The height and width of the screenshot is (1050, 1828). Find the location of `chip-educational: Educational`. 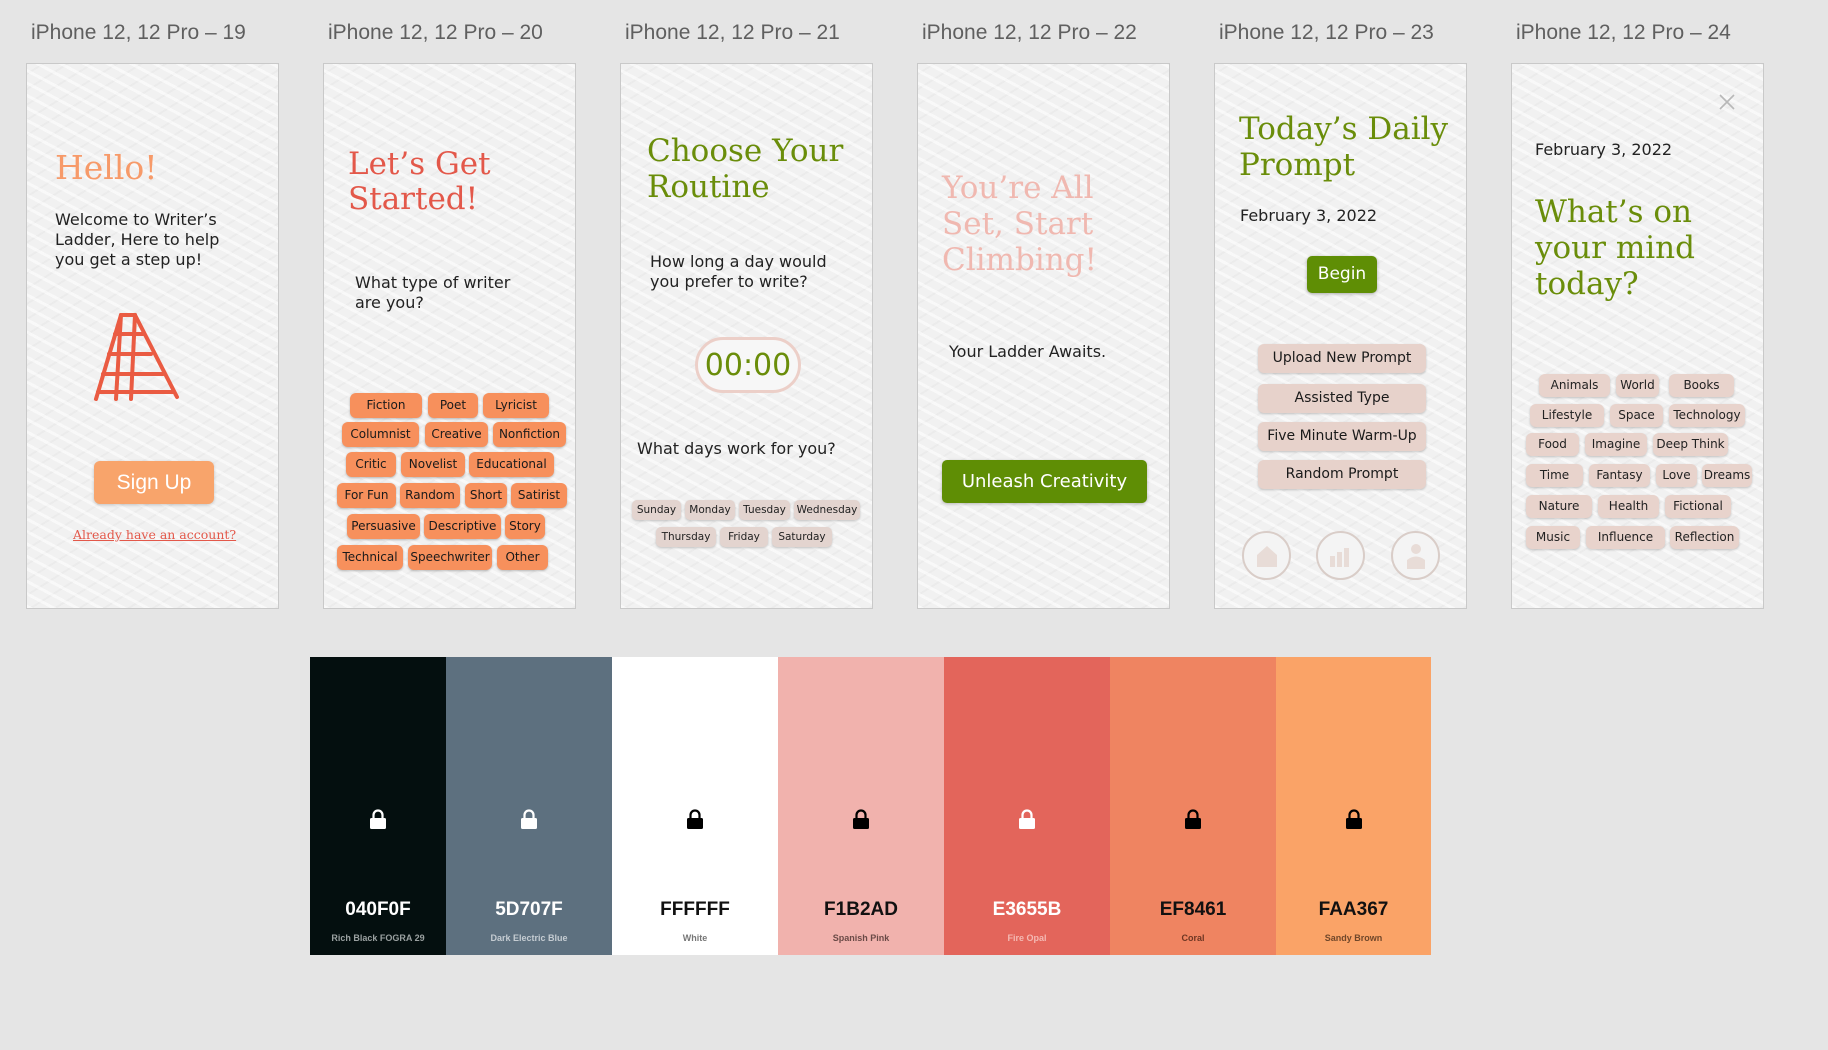

chip-educational: Educational is located at coordinates (511, 464).